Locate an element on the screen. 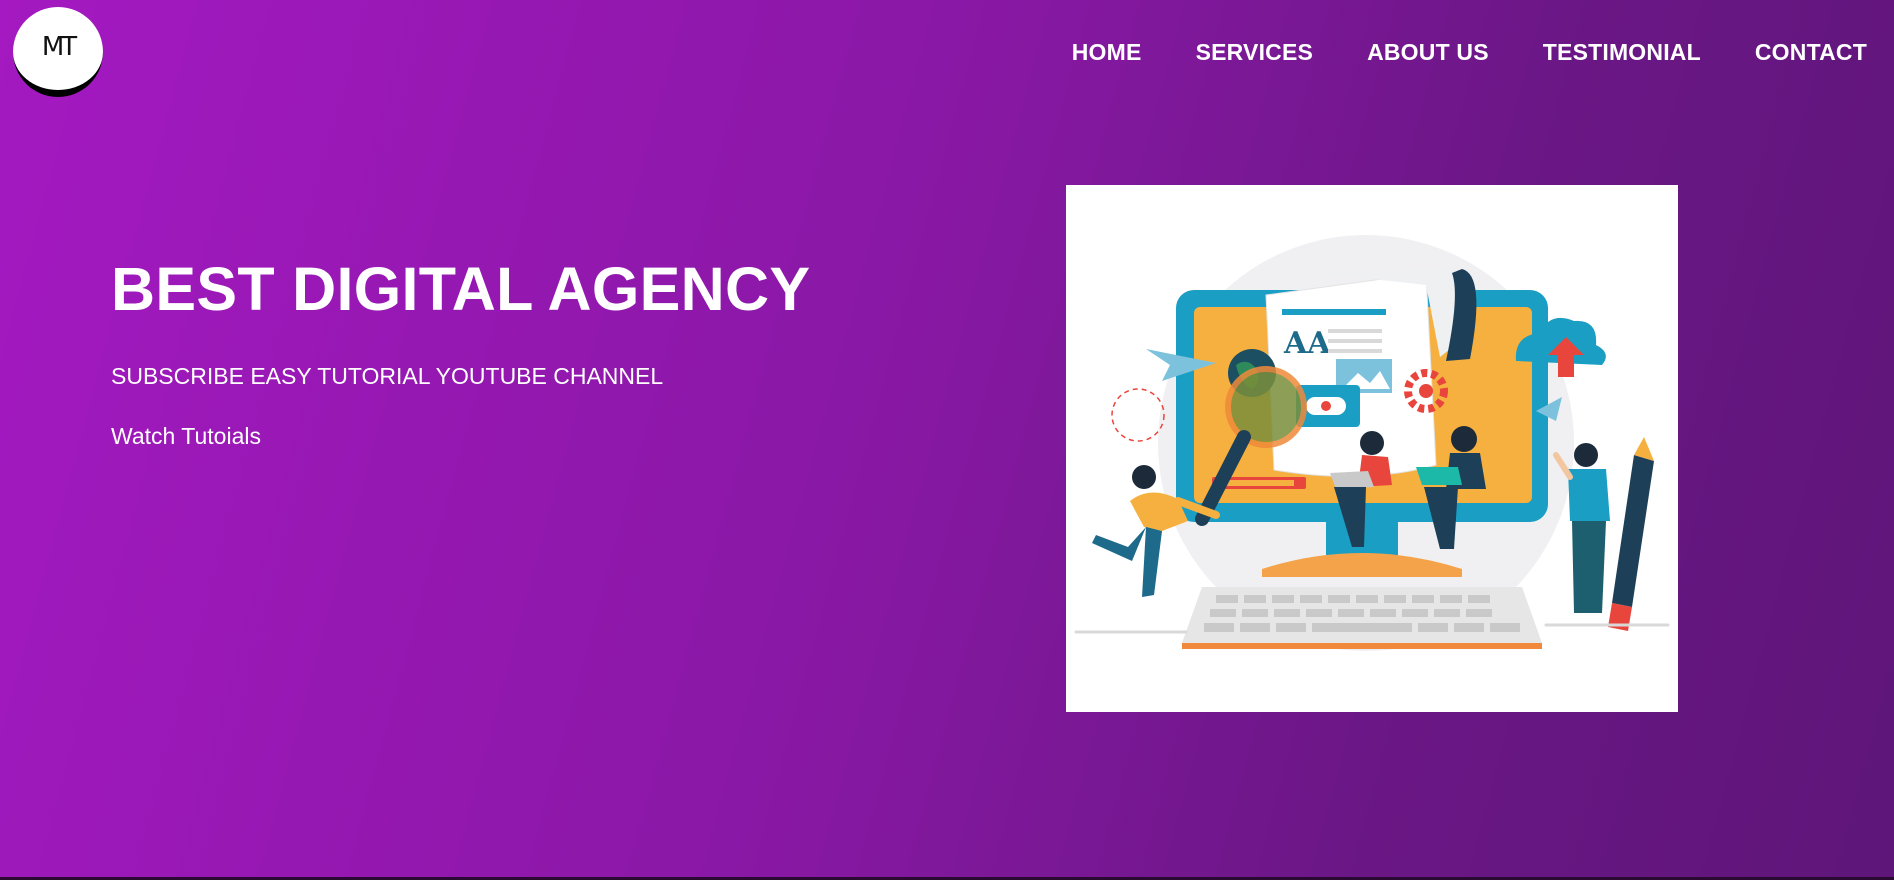  logo-text: MT is located at coordinates (59, 46).